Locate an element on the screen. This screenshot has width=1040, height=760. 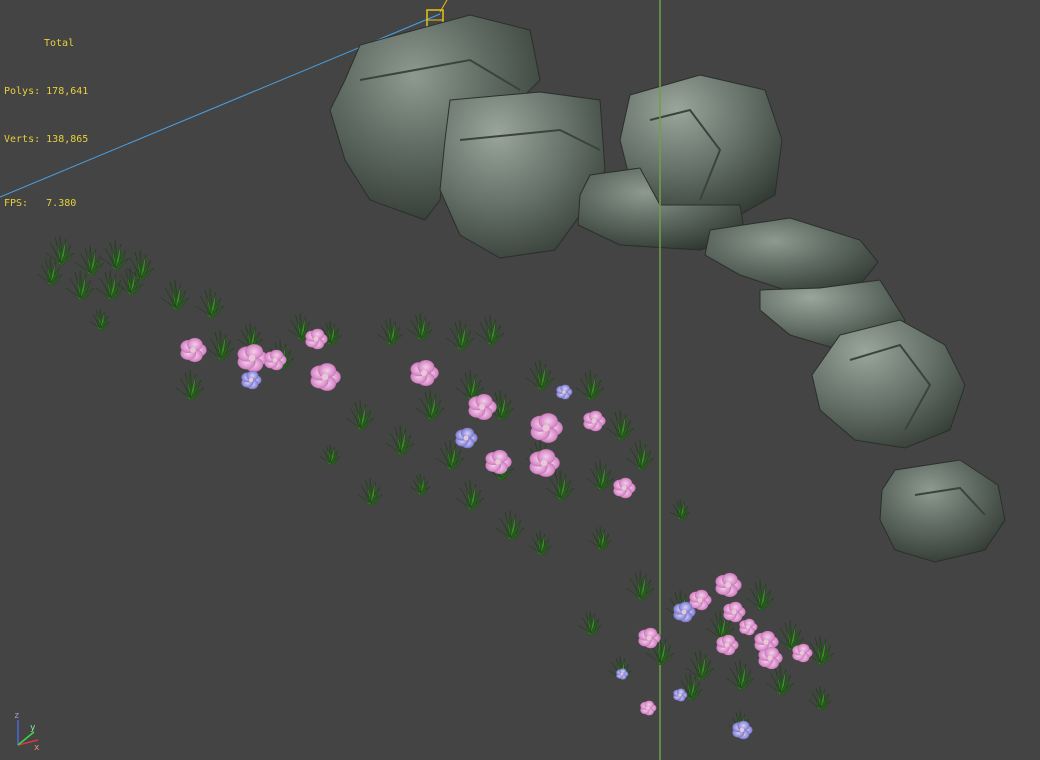
axis-gizmo: z y x is located at coordinates (27, 732).